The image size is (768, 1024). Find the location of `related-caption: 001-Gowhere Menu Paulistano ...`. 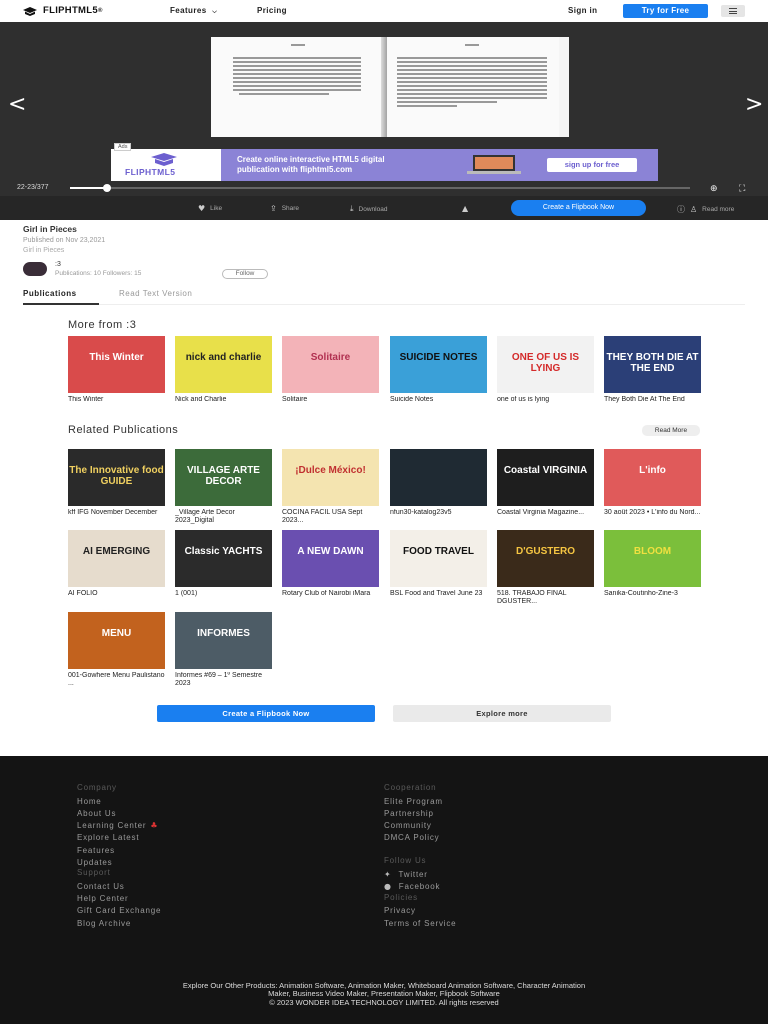

related-caption: 001-Gowhere Menu Paulistano ... is located at coordinates (116, 680).